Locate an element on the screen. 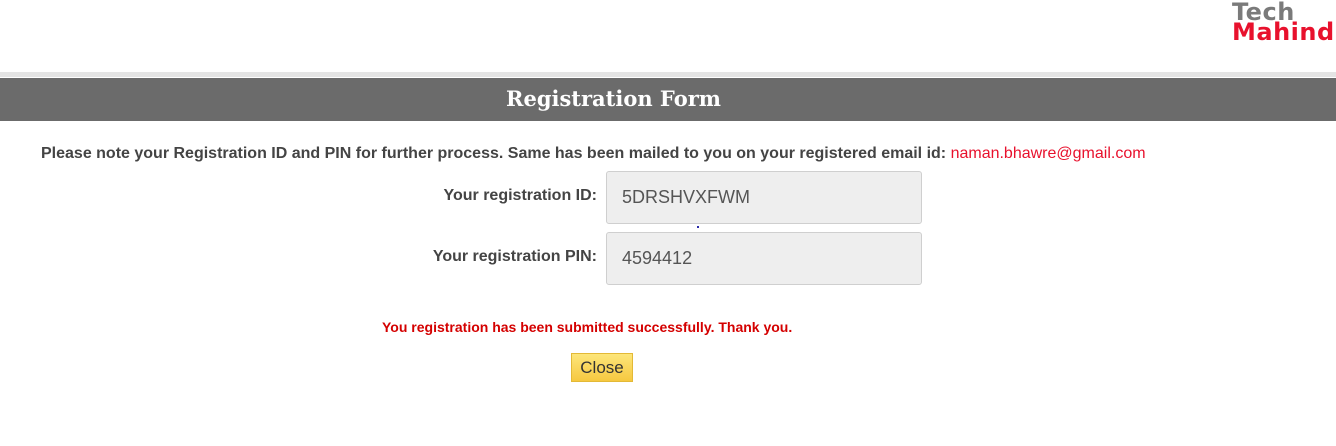 The height and width of the screenshot is (446, 1336). registration-id-field: 5DRSHVXFWM is located at coordinates (764, 197).